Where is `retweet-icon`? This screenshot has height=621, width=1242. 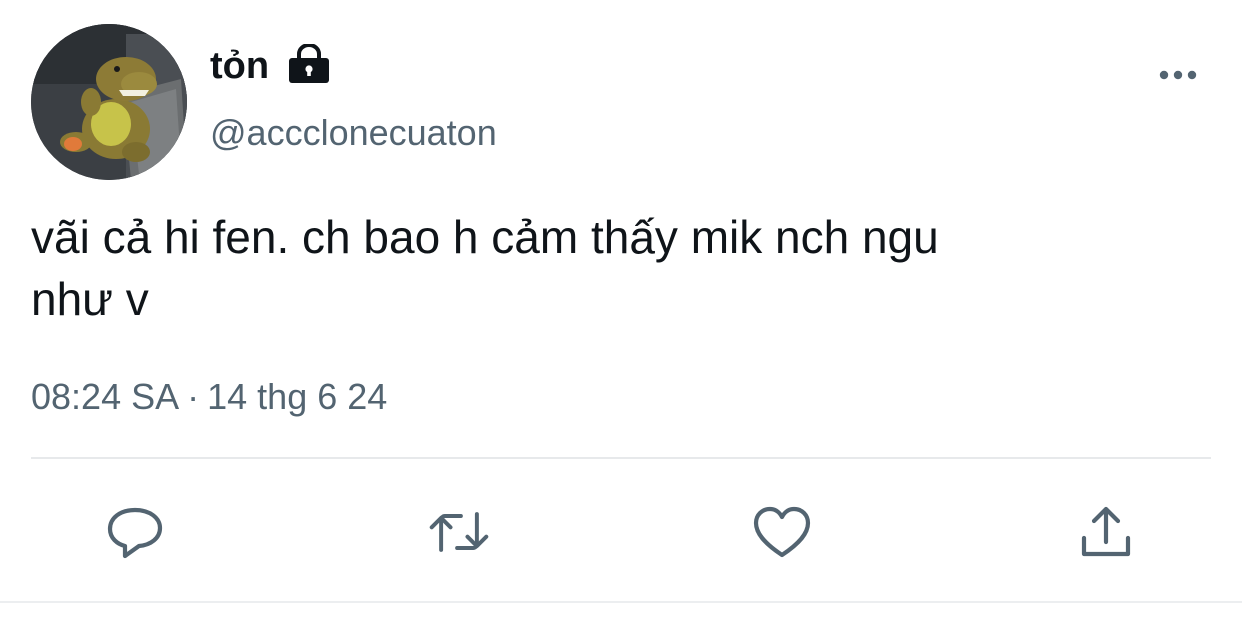
retweet-icon is located at coordinates (459, 532).